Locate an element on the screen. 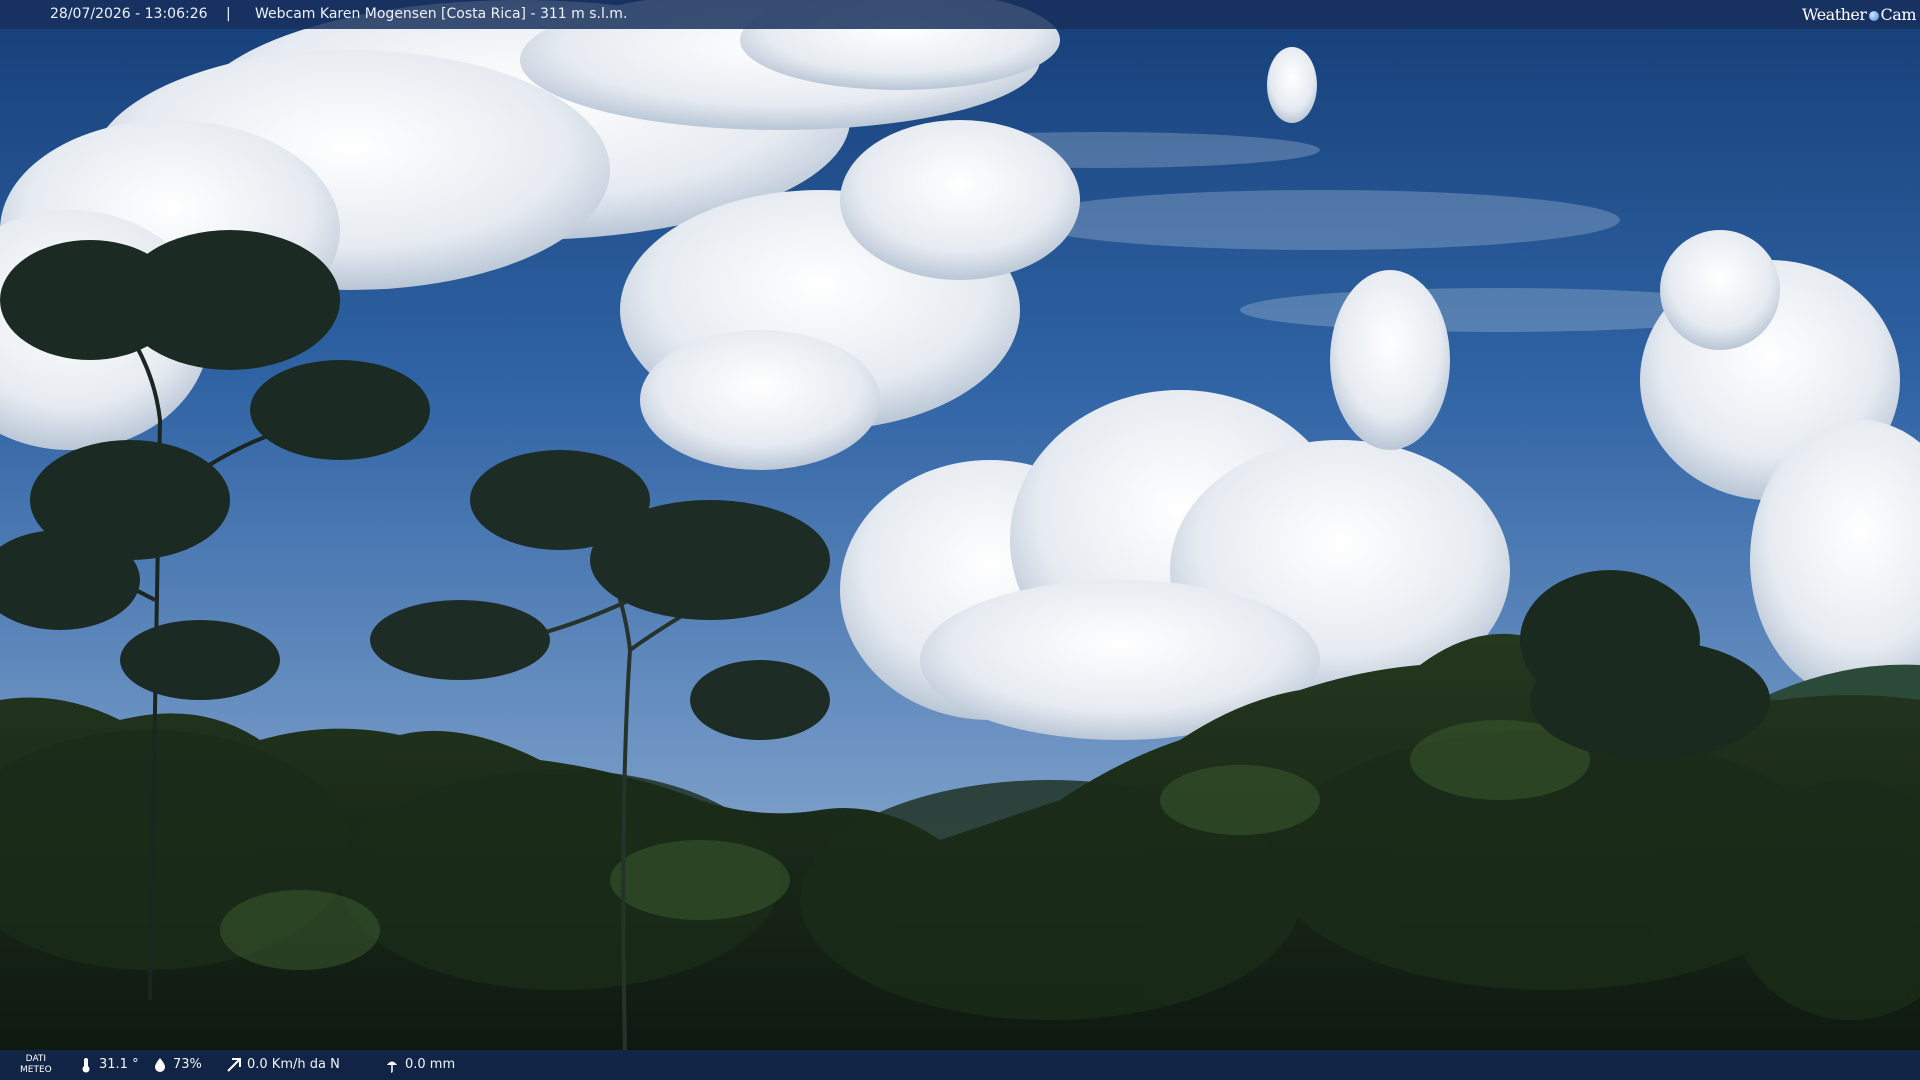 The height and width of the screenshot is (1080, 1920). wind-icon is located at coordinates (234, 1065).